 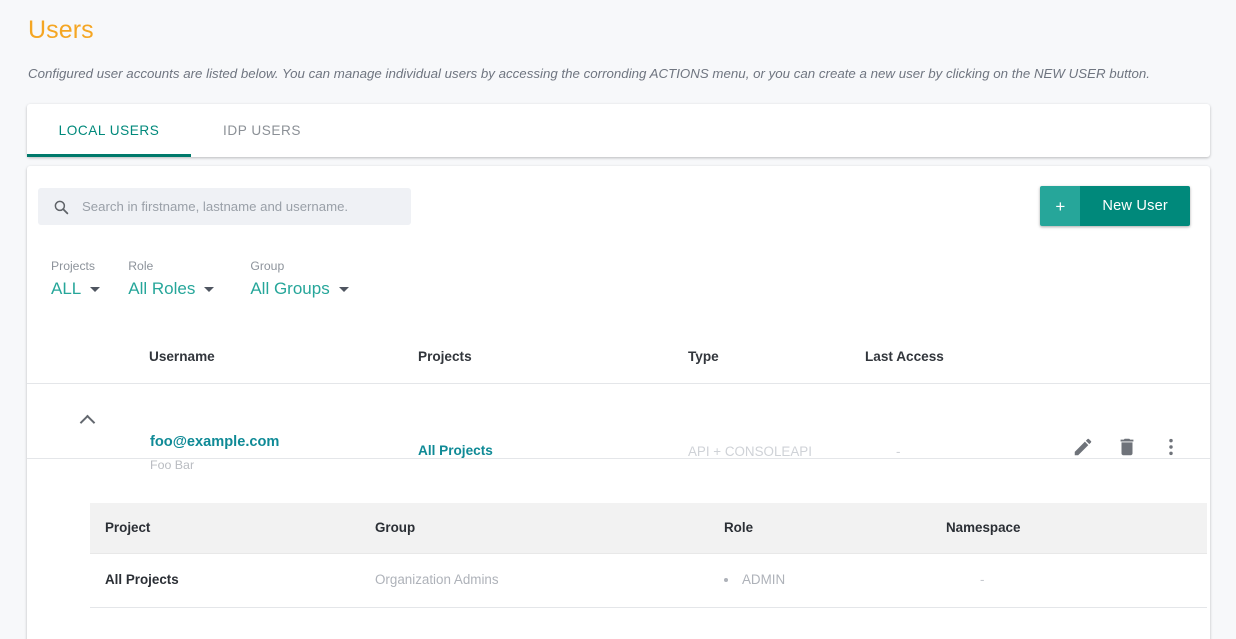 I want to click on bullet-icon, so click(x=726, y=579).